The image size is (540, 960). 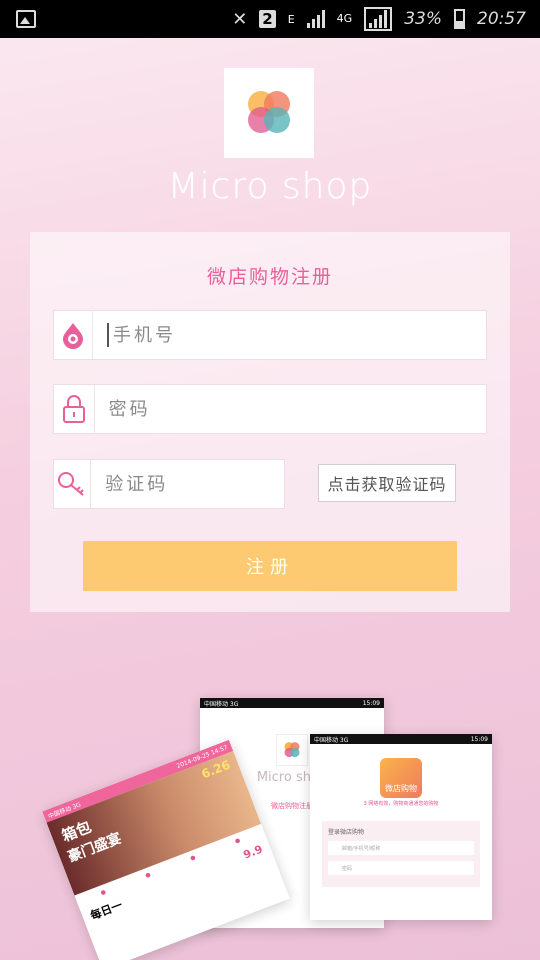 I want to click on mini-login-form: 登录微店购物 邮箱/手机号/昵称 密码, so click(x=401, y=854).